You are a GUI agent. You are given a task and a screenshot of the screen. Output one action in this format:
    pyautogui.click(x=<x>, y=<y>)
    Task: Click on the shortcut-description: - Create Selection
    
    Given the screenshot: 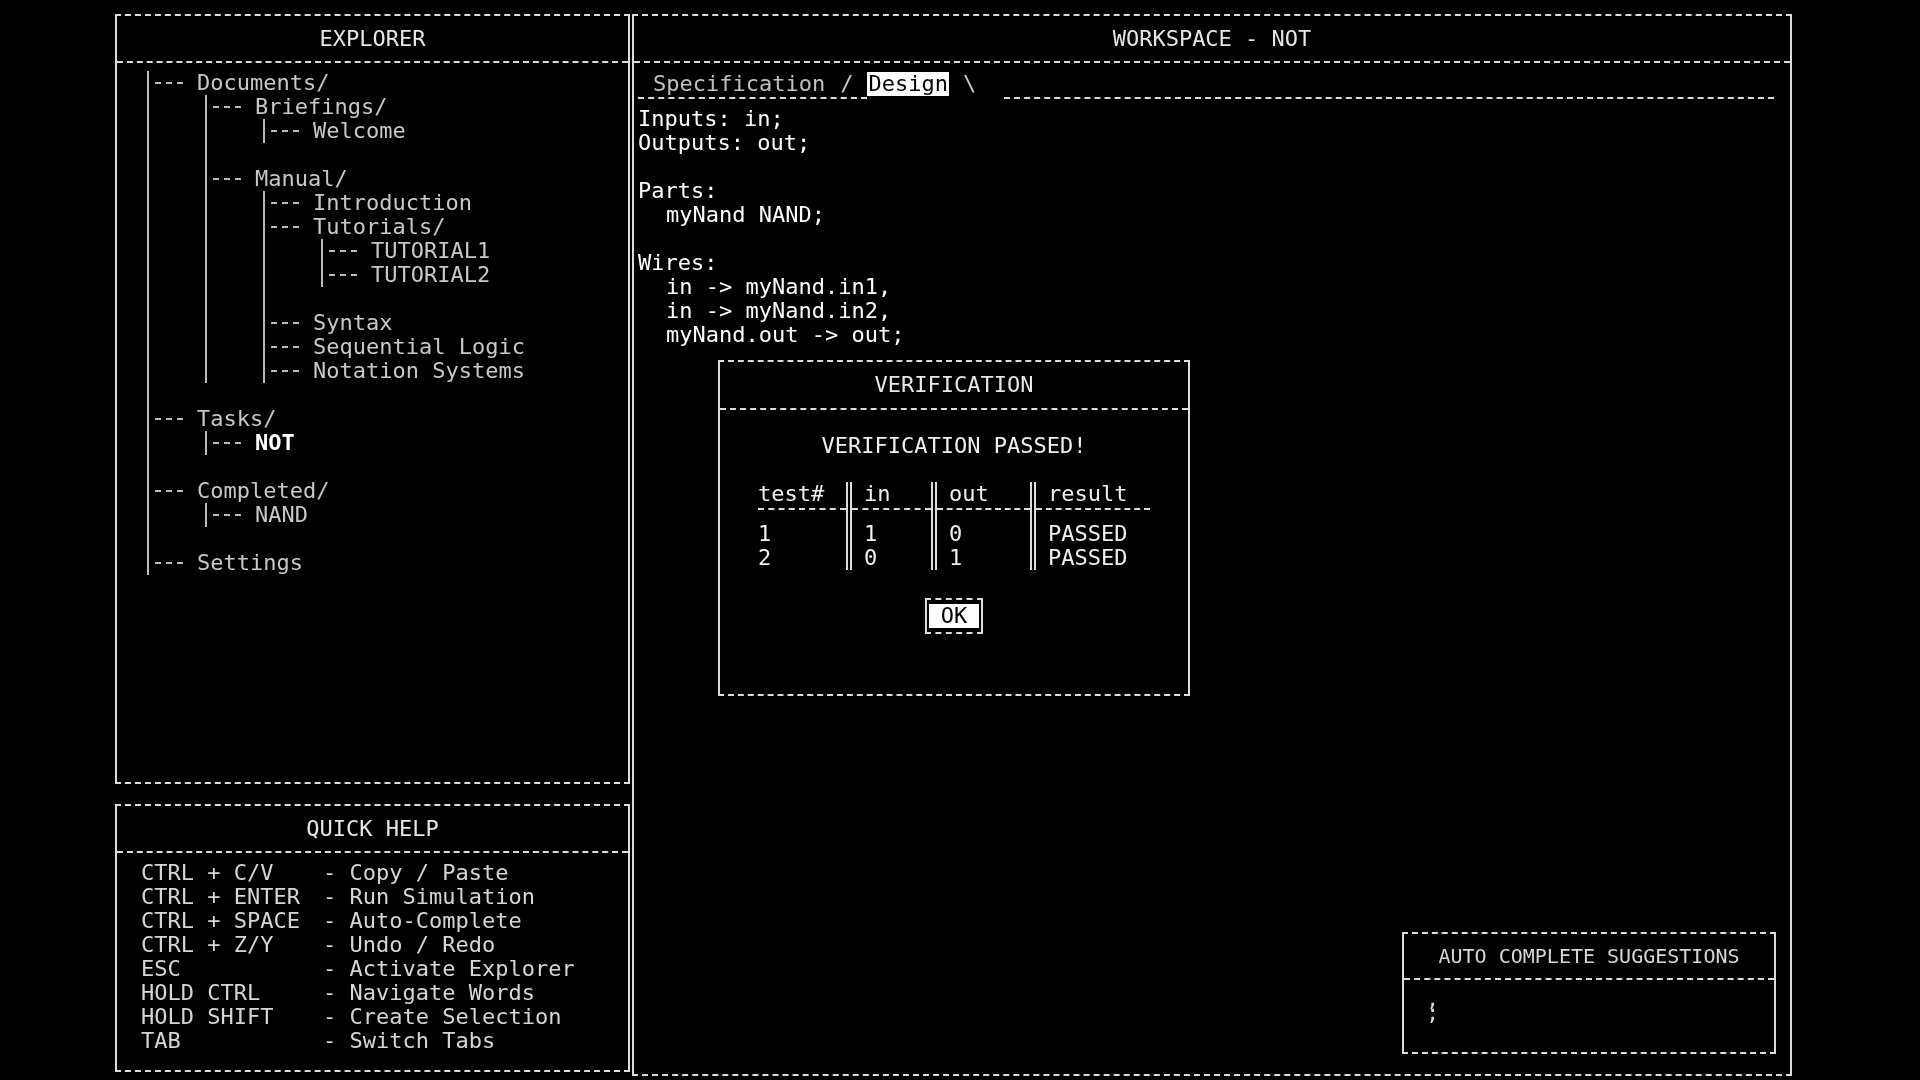 What is the action you would take?
    pyautogui.click(x=443, y=1017)
    